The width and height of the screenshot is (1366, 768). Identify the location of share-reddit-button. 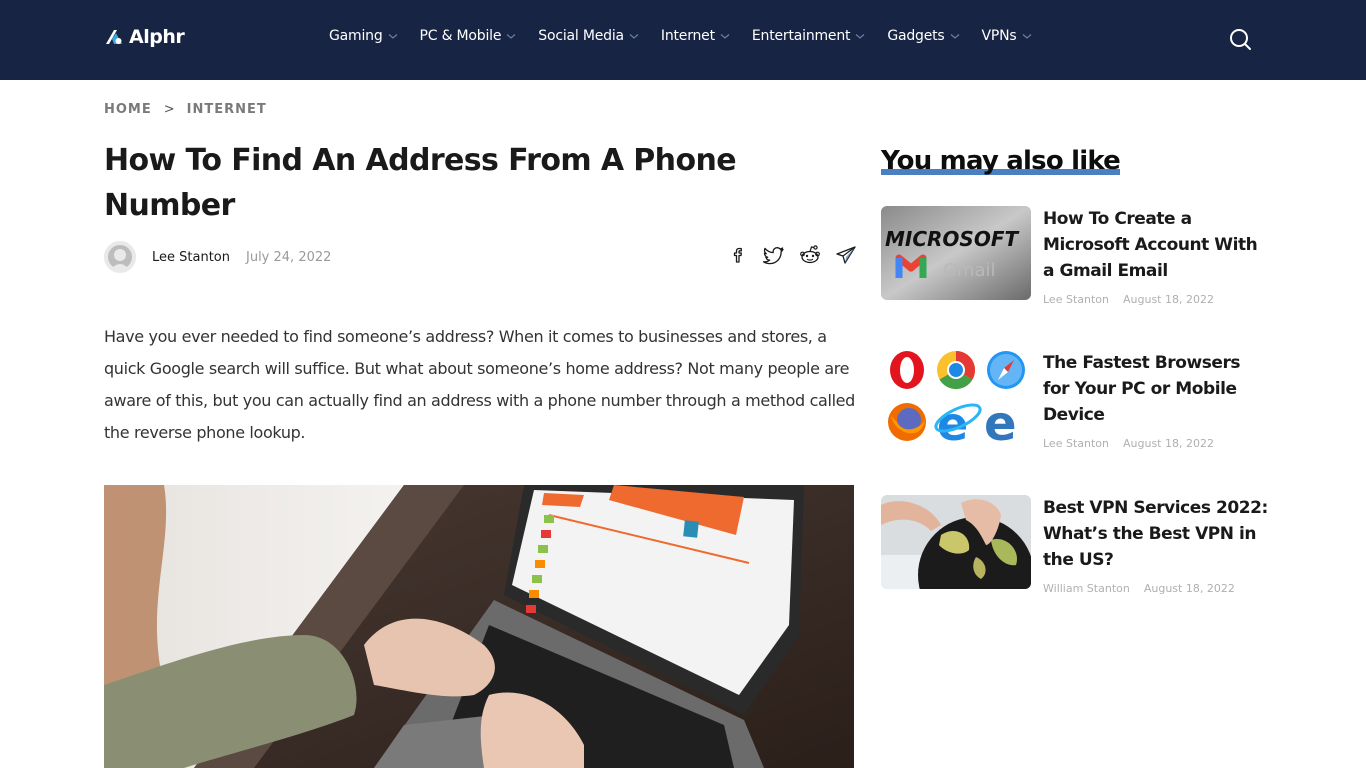
(810, 255).